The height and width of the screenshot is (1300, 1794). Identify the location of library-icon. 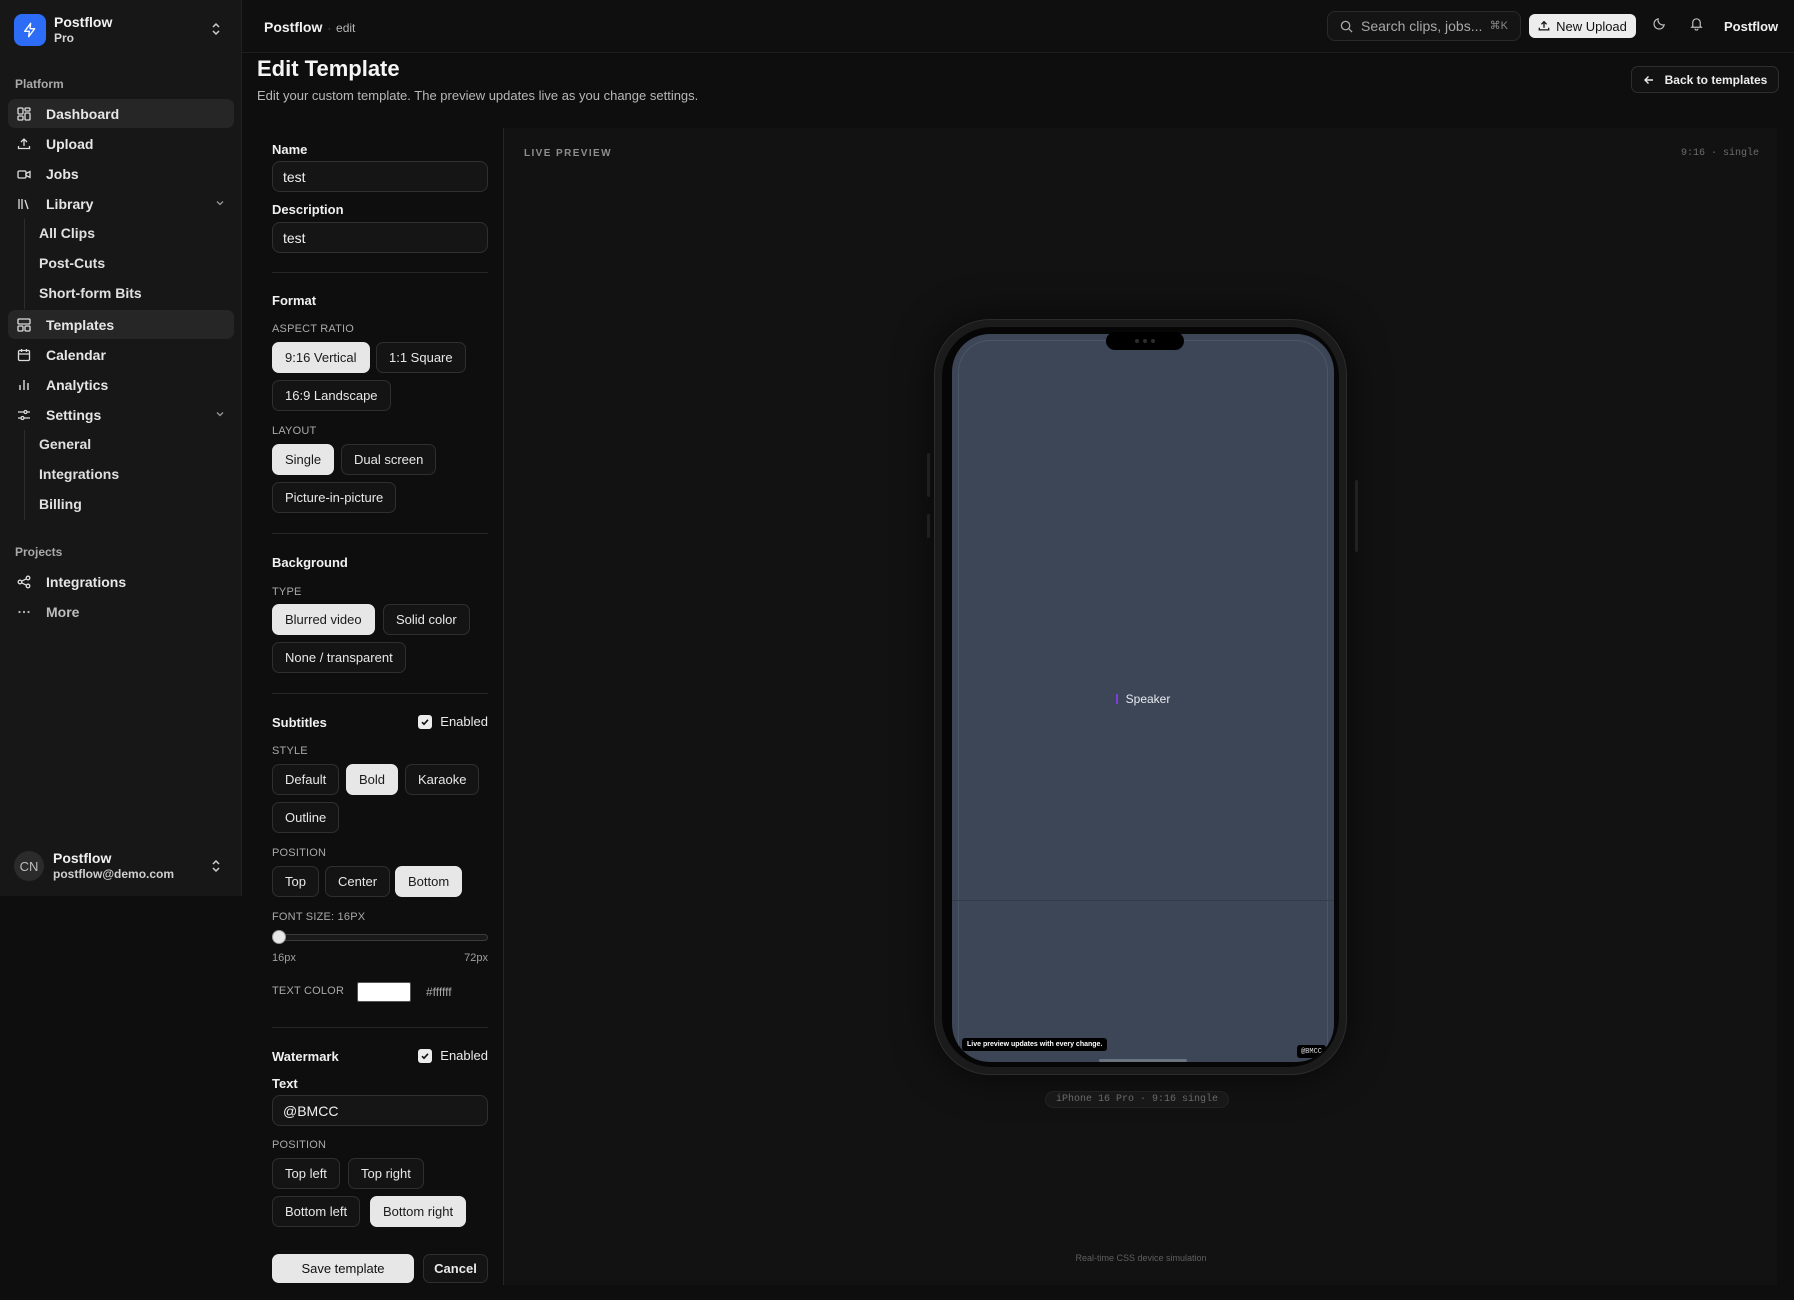
(24, 204).